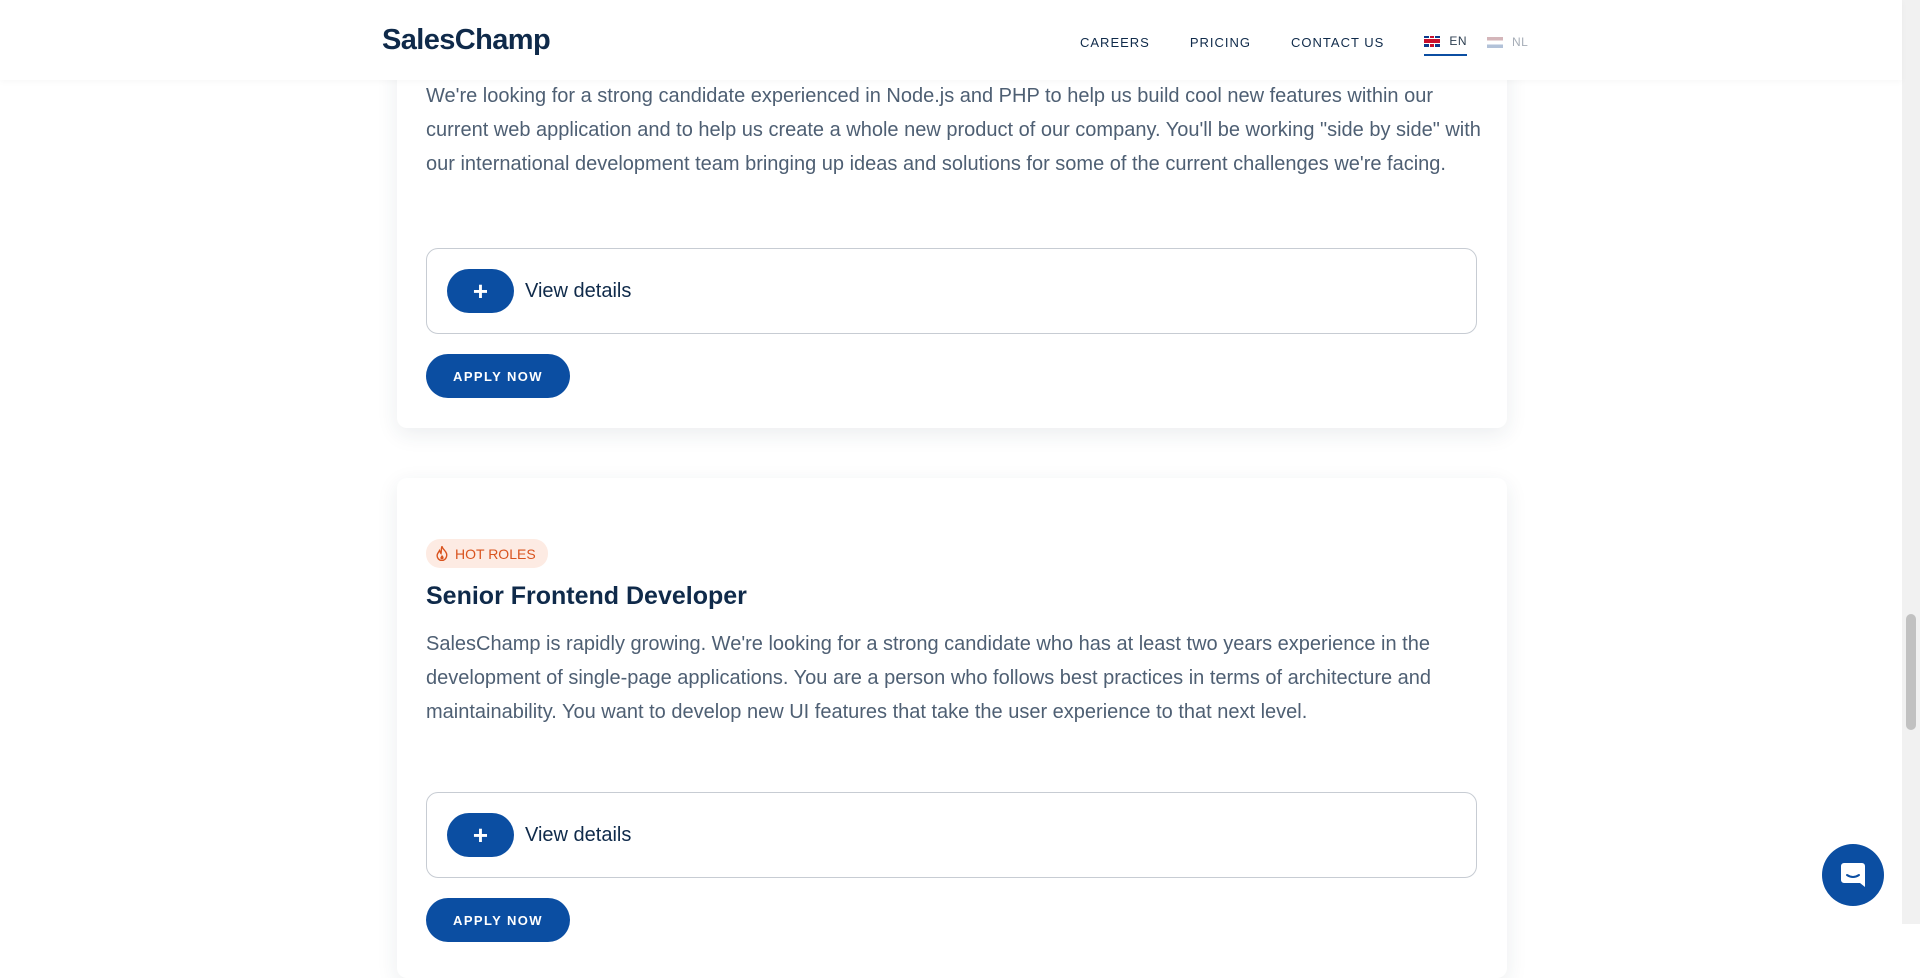 The image size is (1920, 978). What do you see at coordinates (495, 553) in the screenshot?
I see `hot-roles-label: HOT ROLES` at bounding box center [495, 553].